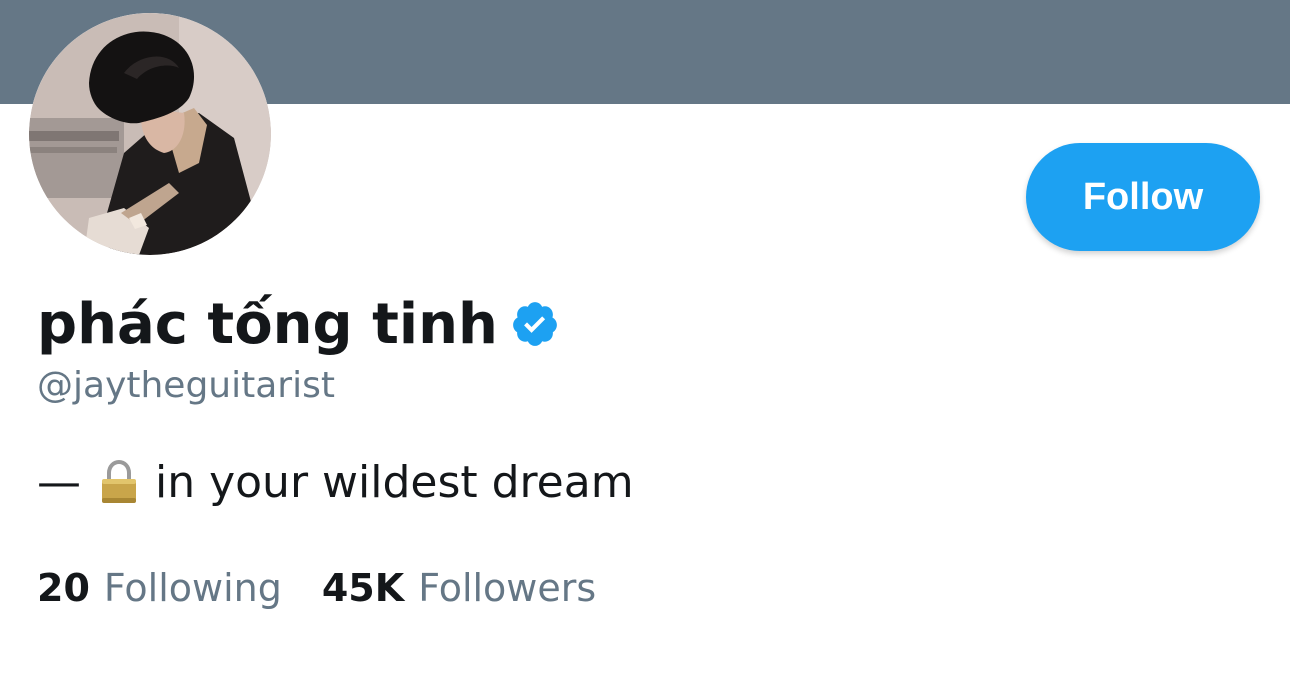 The image size is (1290, 675). What do you see at coordinates (63, 588) in the screenshot?
I see `following-count: 20` at bounding box center [63, 588].